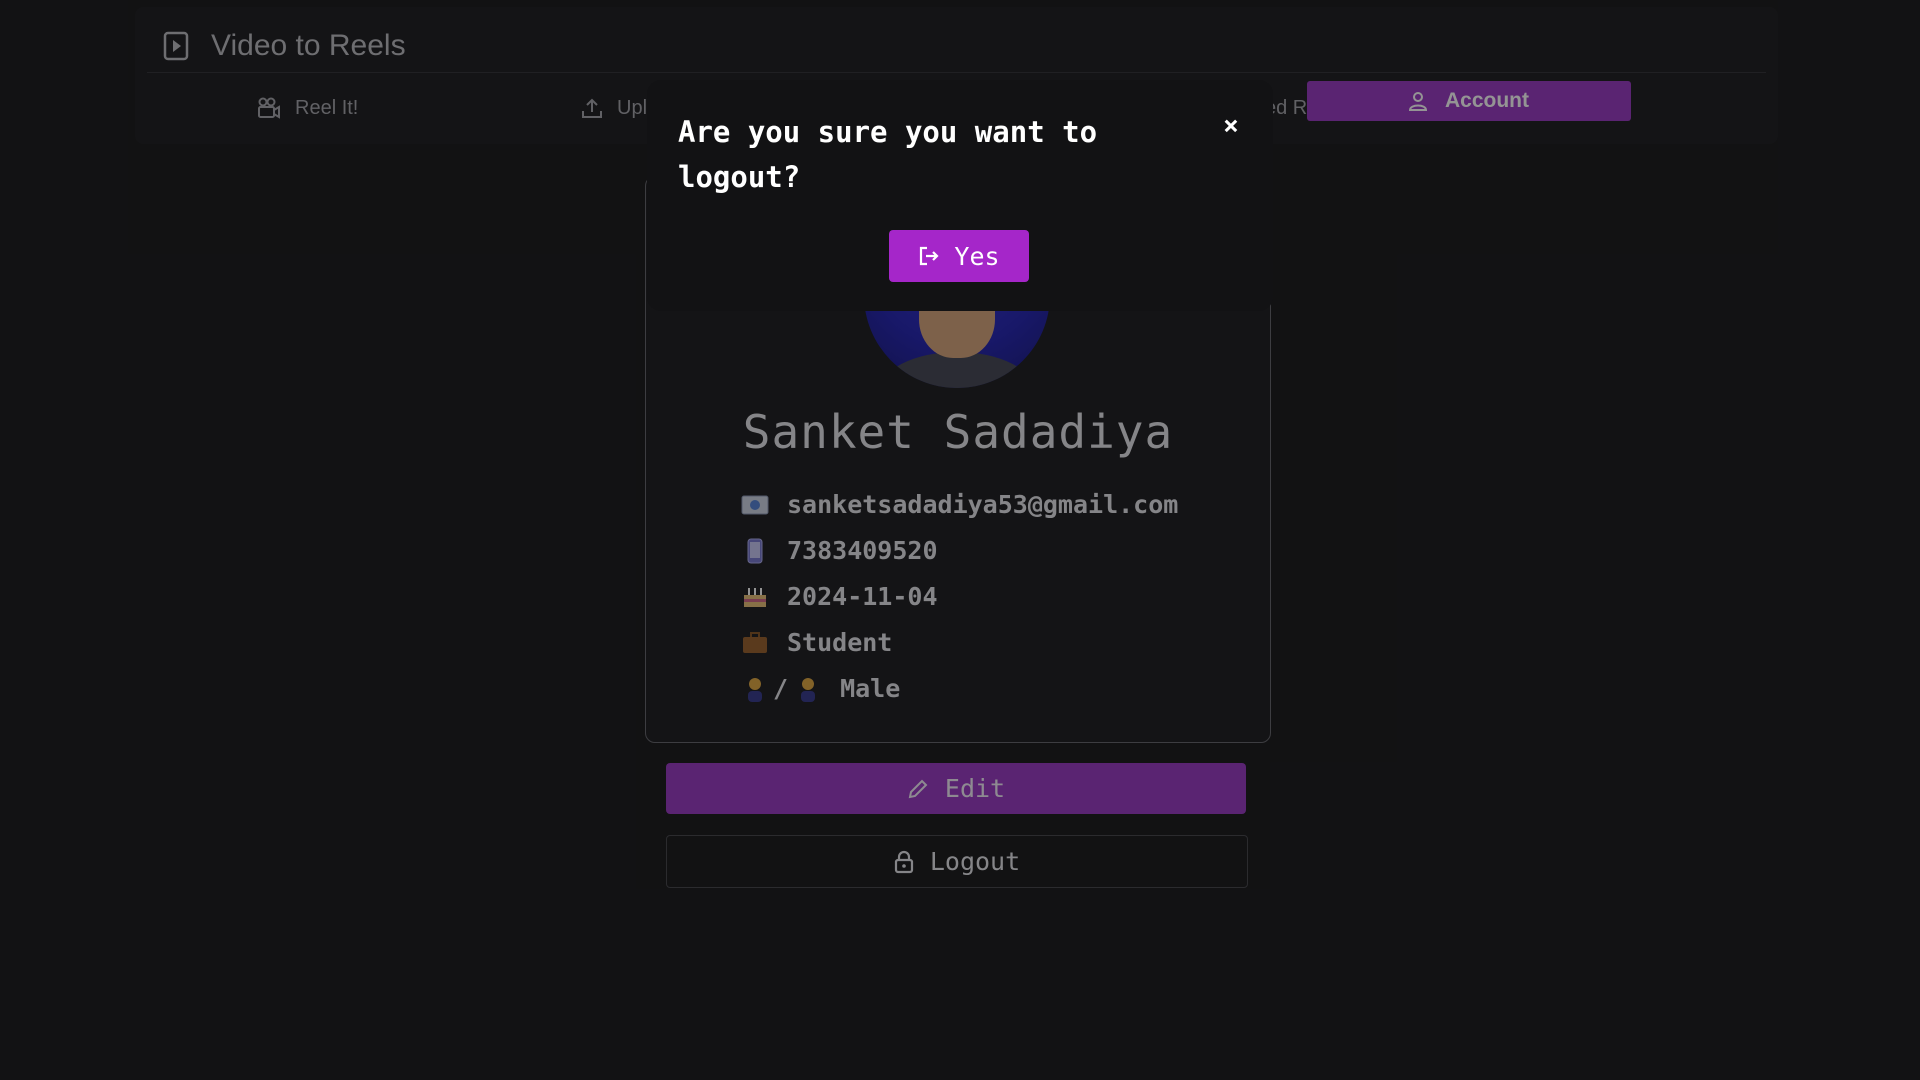 The height and width of the screenshot is (1080, 1920). Describe the element at coordinates (960, 195) in the screenshot. I see `logout-confirm-modal: Are you sure you want to logout? × Yes` at that location.